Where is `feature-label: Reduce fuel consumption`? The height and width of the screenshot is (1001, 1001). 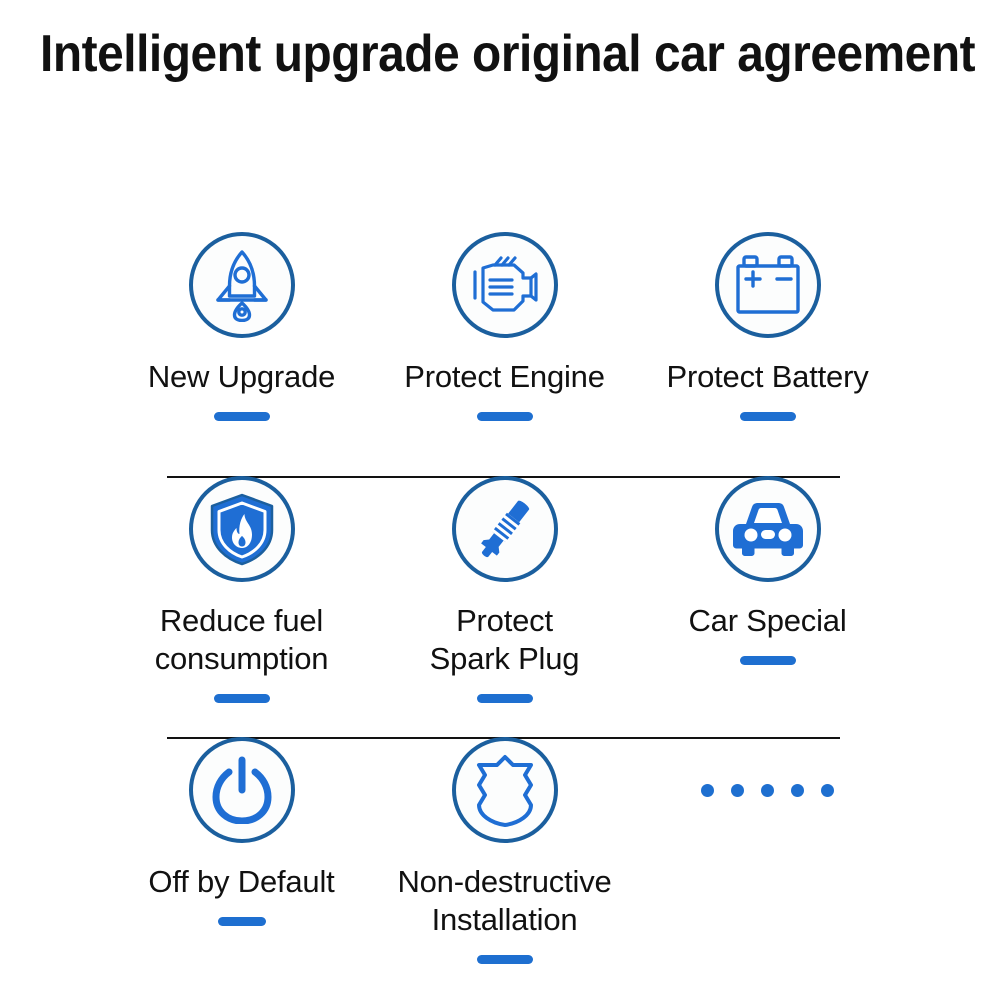
feature-label: Reduce fuel consumption is located at coordinates (241, 639).